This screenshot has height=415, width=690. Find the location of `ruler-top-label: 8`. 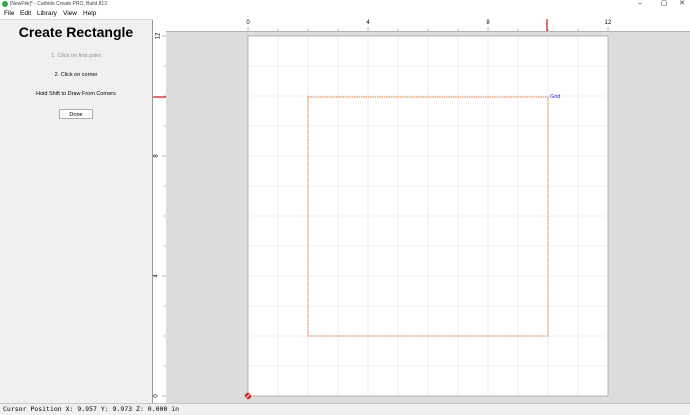

ruler-top-label: 8 is located at coordinates (488, 23).